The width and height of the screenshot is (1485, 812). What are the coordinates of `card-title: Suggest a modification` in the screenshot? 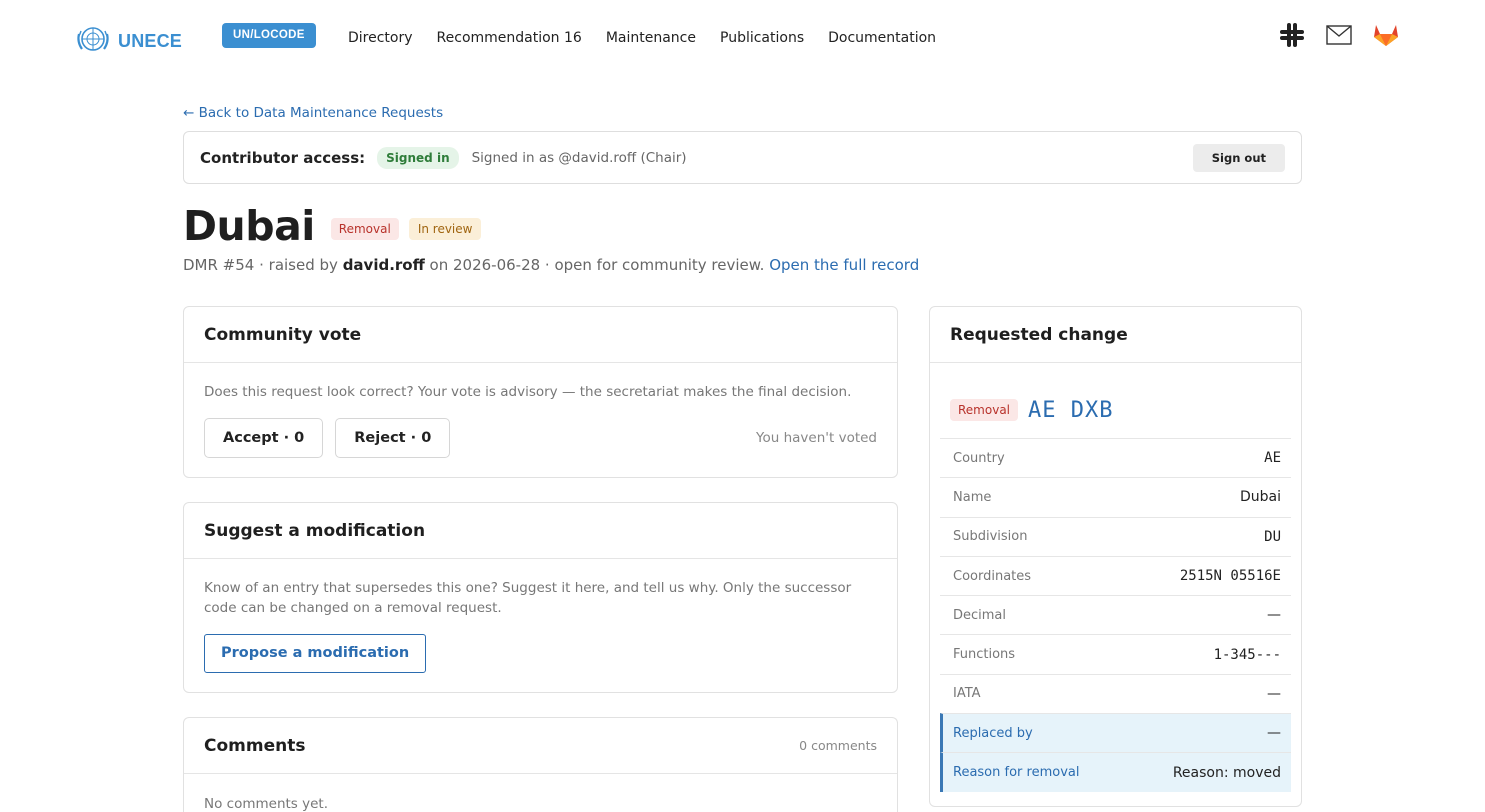 It's located at (315, 530).